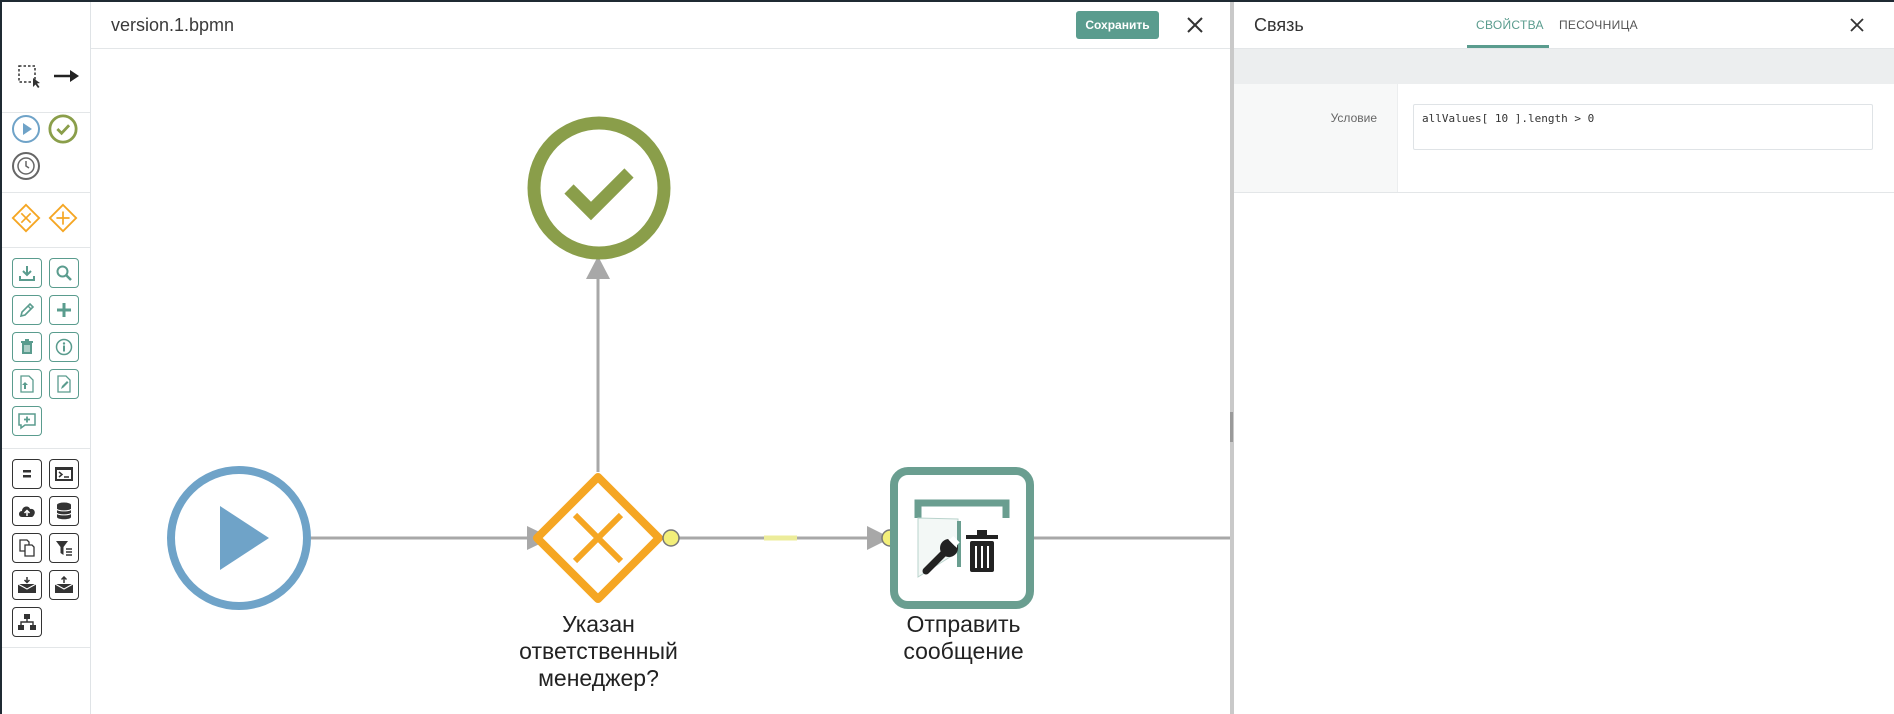 The height and width of the screenshot is (714, 1894). Describe the element at coordinates (598, 364) in the screenshot. I see `sequence-flow-gateway-to-end` at that location.